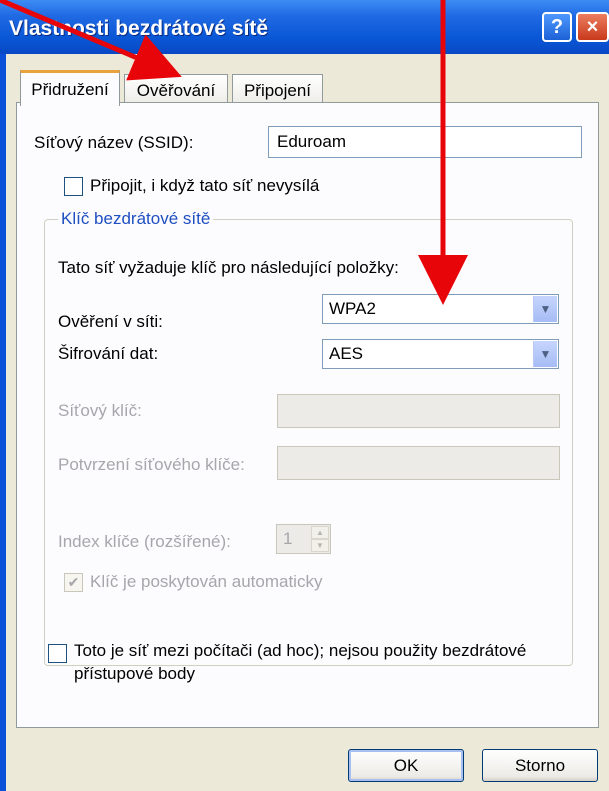 This screenshot has height=791, width=609. Describe the element at coordinates (139, 28) in the screenshot. I see `window-title: Vlastnosti bezdrátové sítě` at that location.